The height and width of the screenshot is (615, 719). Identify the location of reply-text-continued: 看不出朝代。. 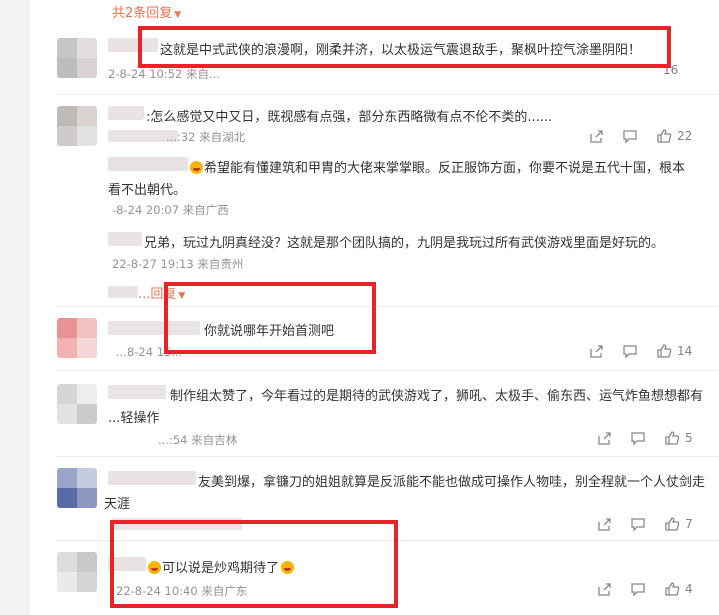
(147, 190).